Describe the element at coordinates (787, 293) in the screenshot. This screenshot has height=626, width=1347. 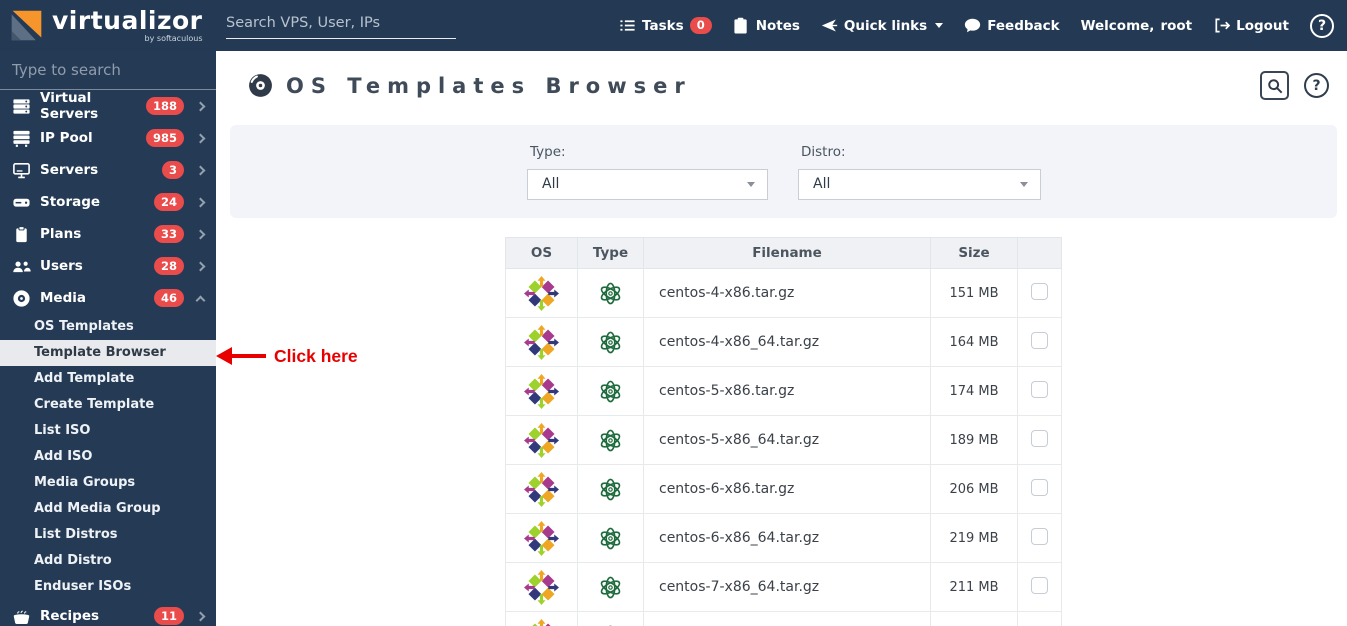
I see `filename-cell: centos-4-x86.tar.gz` at that location.